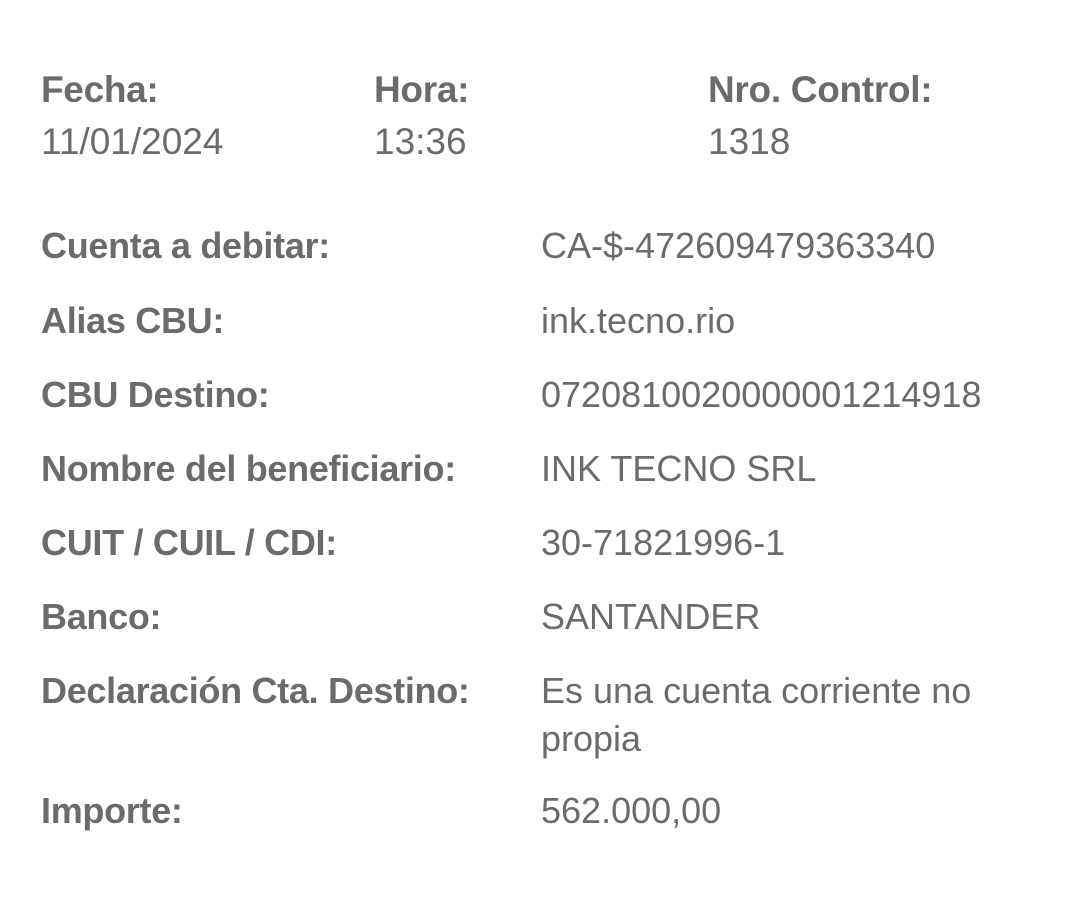 This screenshot has height=912, width=1080. I want to click on cbu-value: 0720810020000001214918, so click(761, 394).